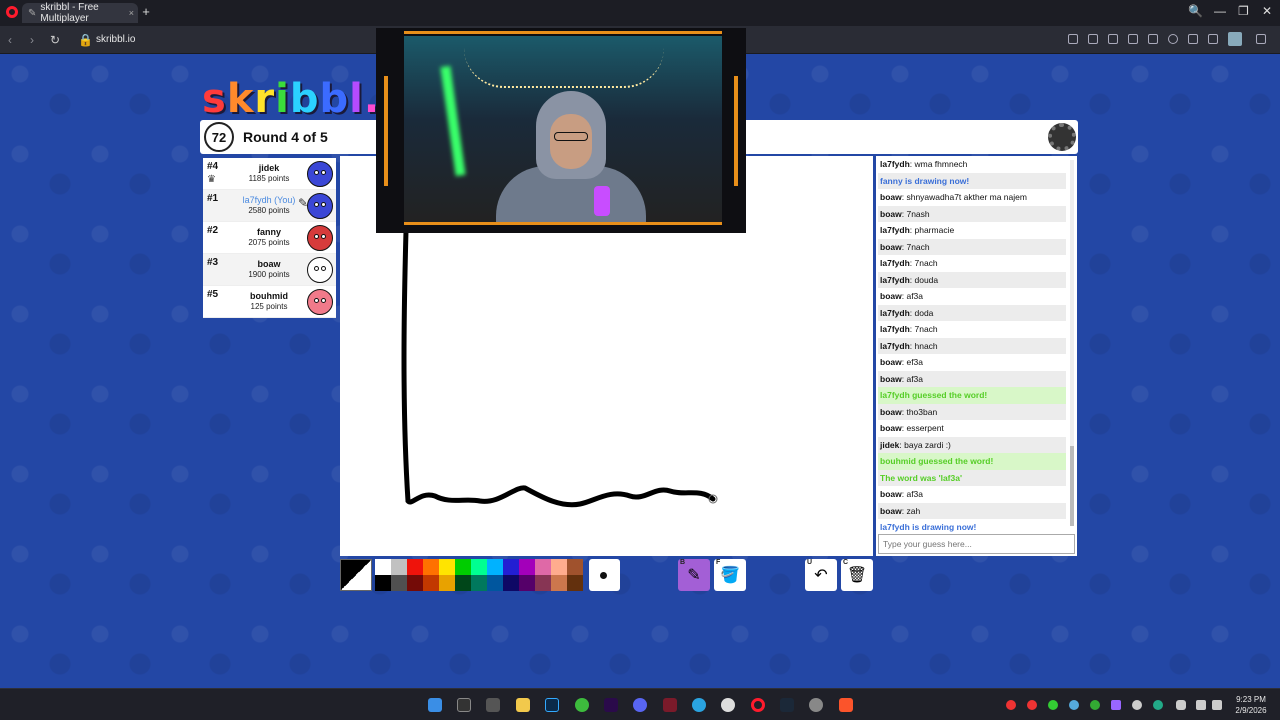  What do you see at coordinates (269, 302) in the screenshot?
I see `player-row: #5 bouhmid 125 points` at bounding box center [269, 302].